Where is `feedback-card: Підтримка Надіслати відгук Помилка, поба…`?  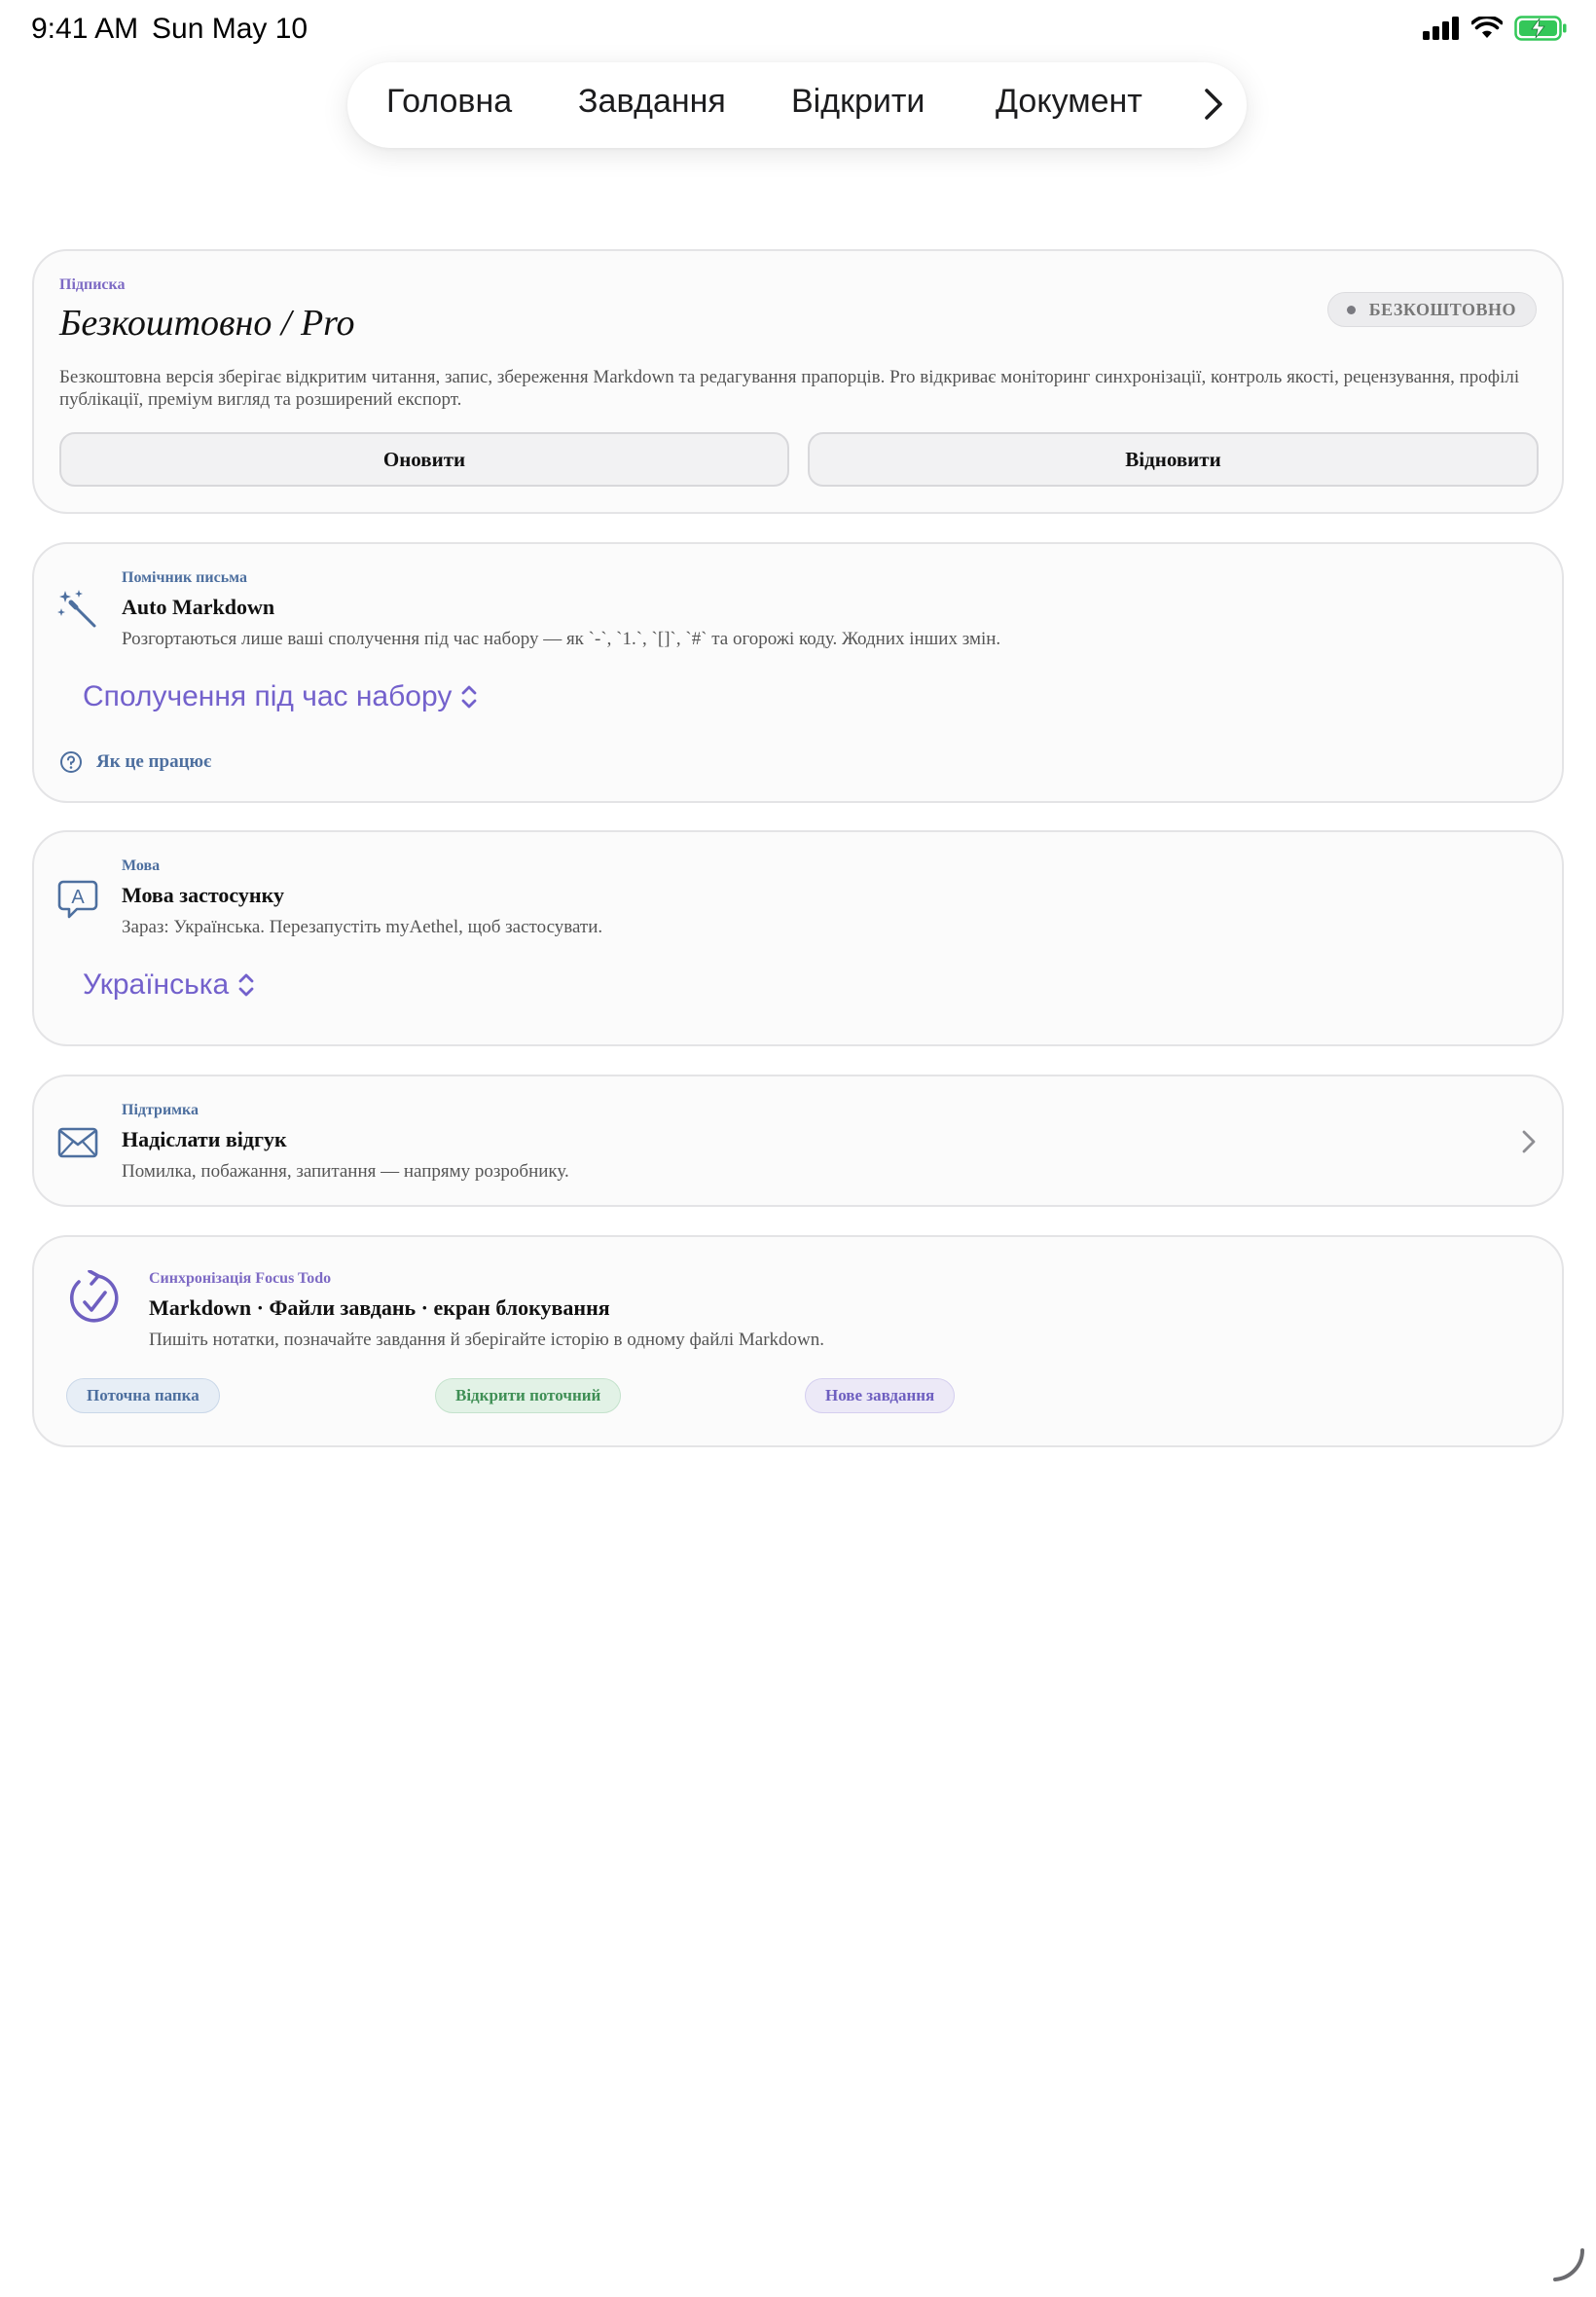 feedback-card: Підтримка Надіслати відгук Помилка, поба… is located at coordinates (798, 1141).